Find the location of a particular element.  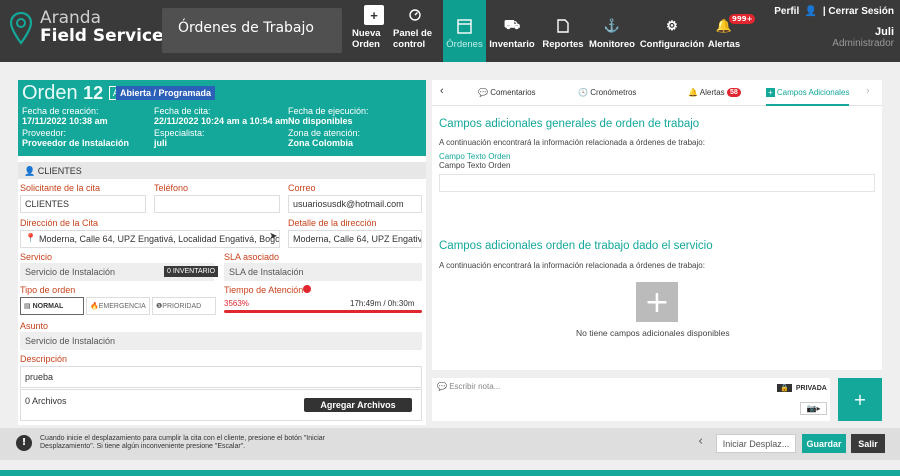

profile-link: Perfil is located at coordinates (786, 11).